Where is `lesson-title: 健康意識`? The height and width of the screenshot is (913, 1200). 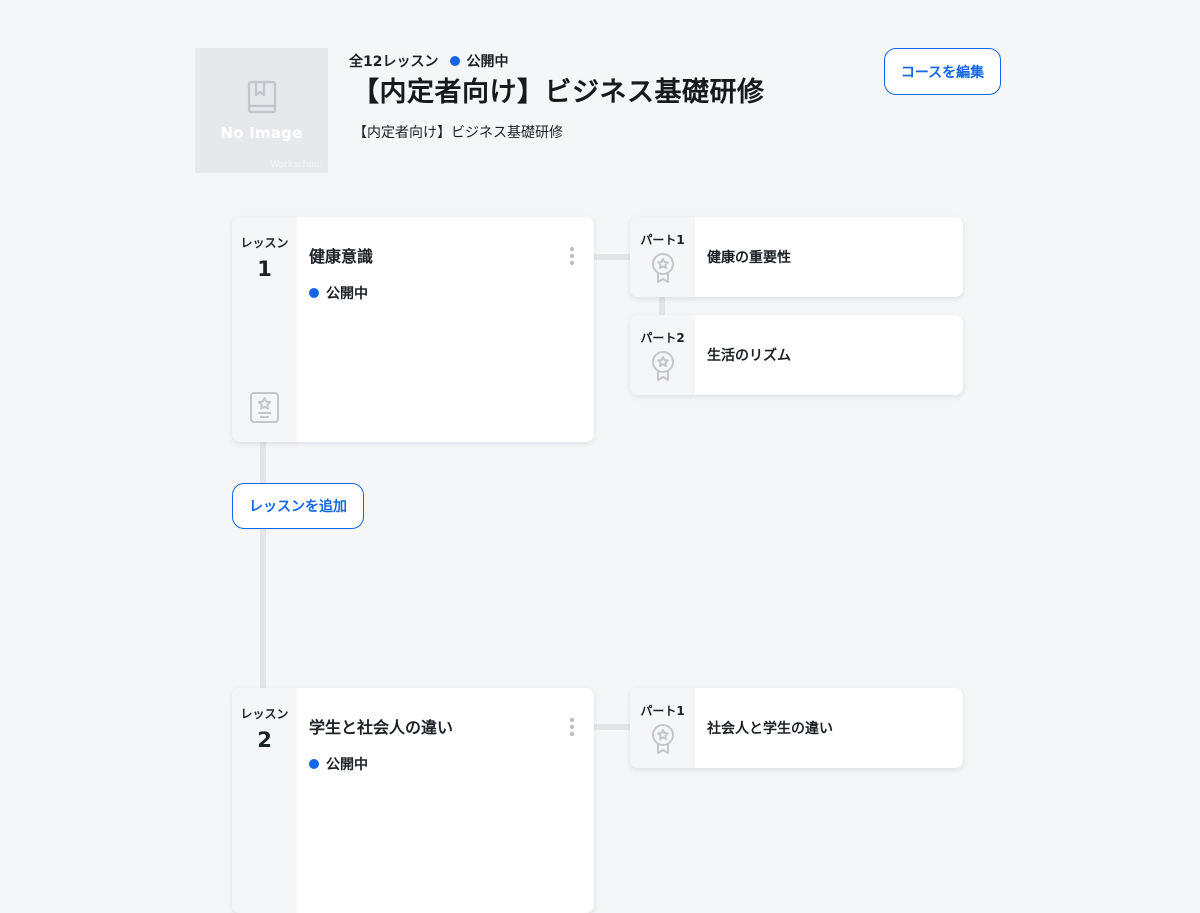 lesson-title: 健康意識 is located at coordinates (341, 256).